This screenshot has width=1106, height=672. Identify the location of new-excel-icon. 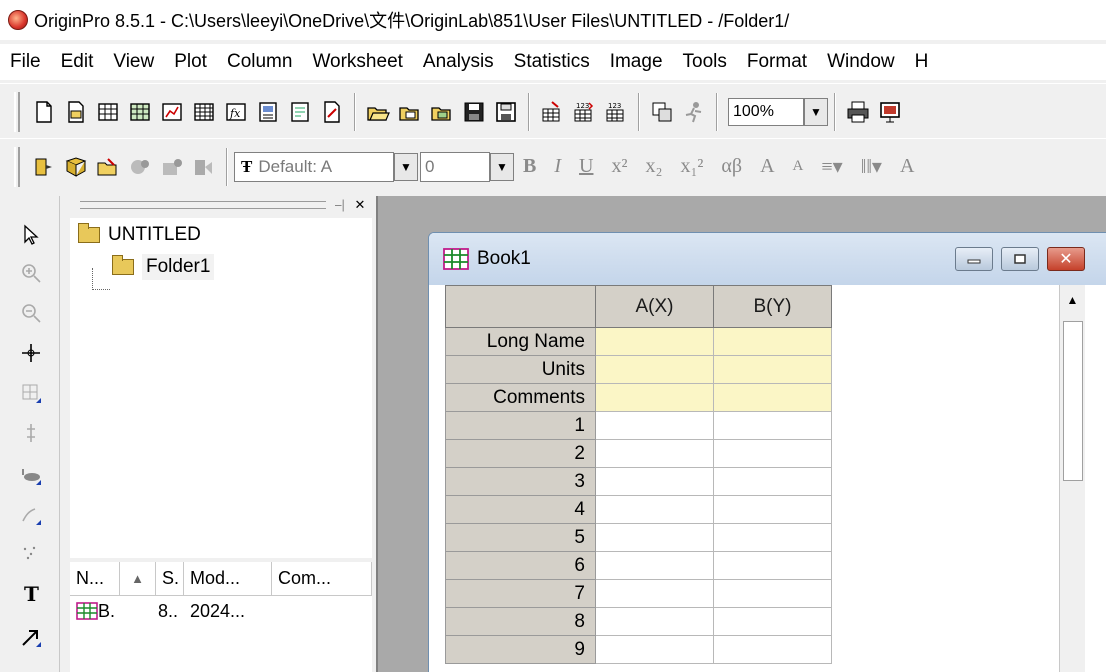
(140, 112).